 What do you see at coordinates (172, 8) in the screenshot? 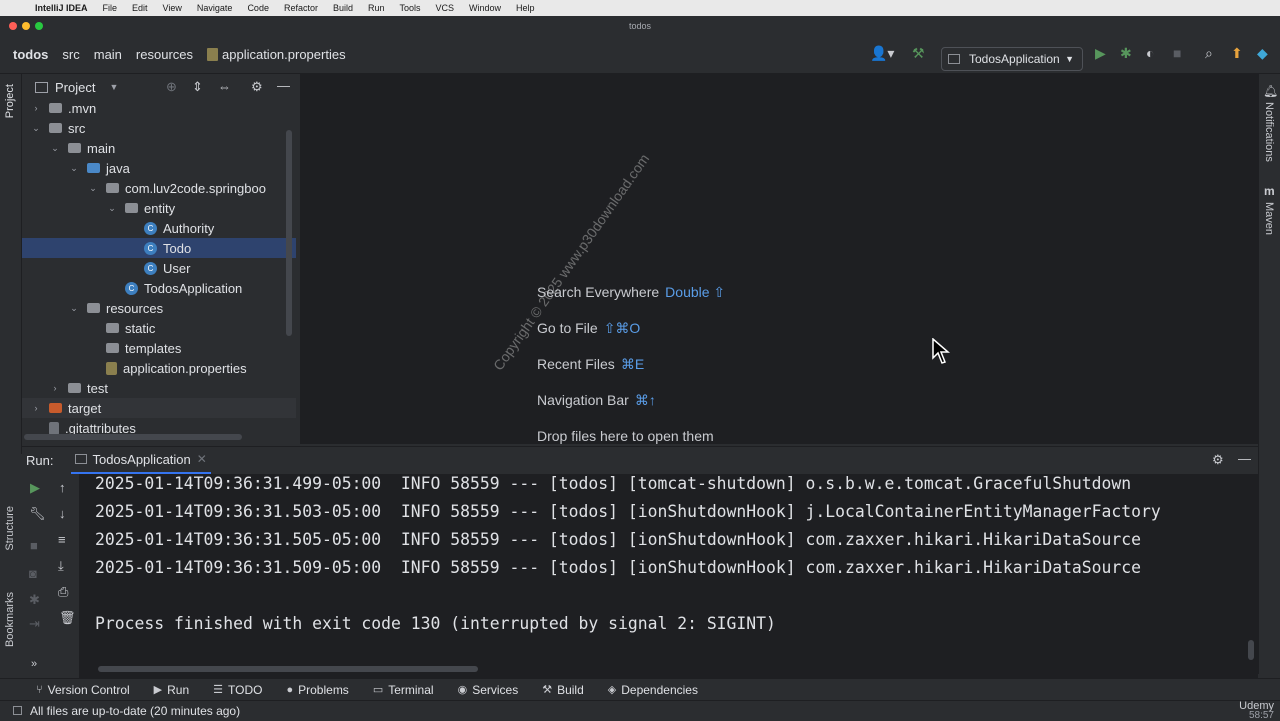
I see `menu-view: View` at bounding box center [172, 8].